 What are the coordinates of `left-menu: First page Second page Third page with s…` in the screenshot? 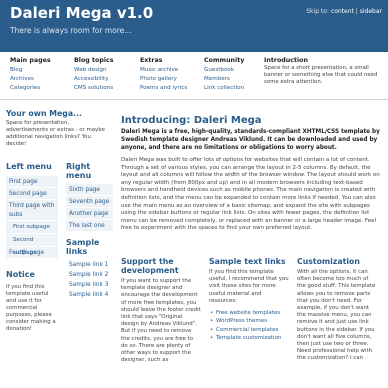 It's located at (32, 217).